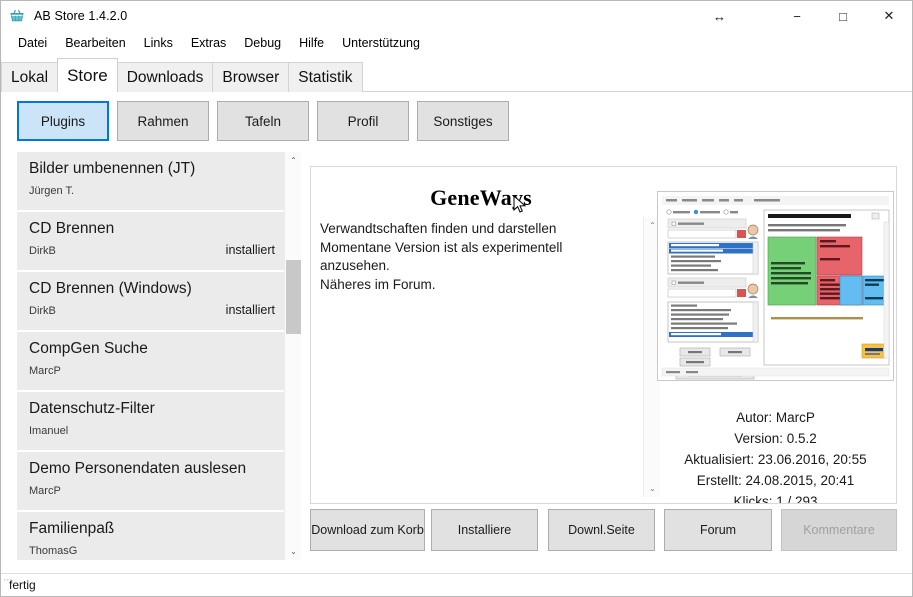 Image resolution: width=913 pixels, height=597 pixels. I want to click on tab-lokal: Lokal, so click(30, 77).